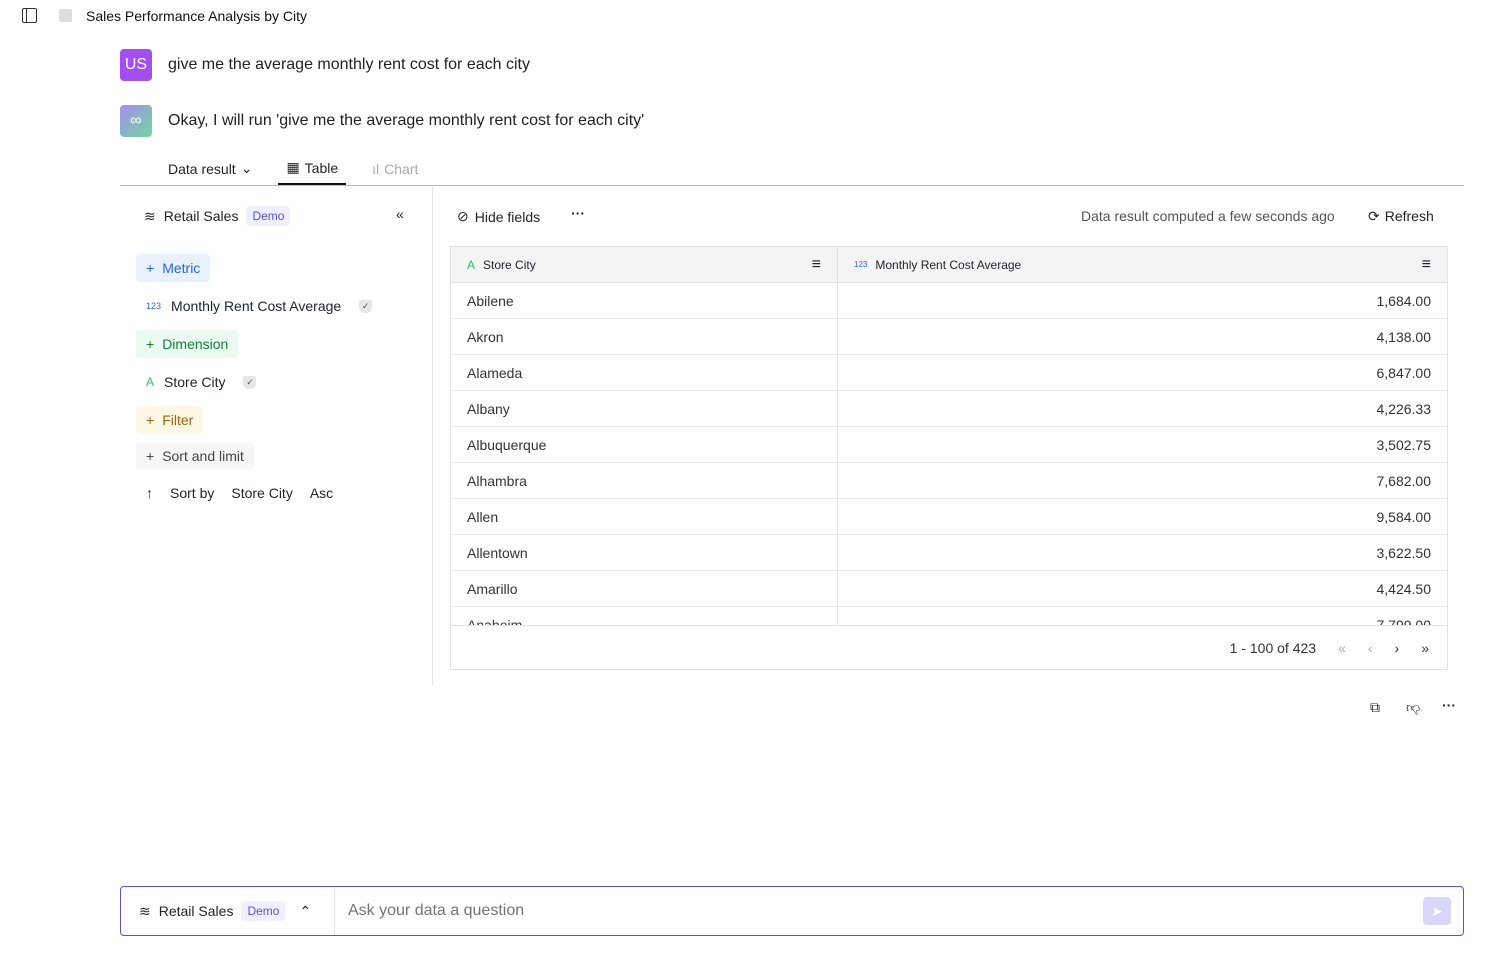 This screenshot has width=1497, height=957. I want to click on avatar: US, so click(136, 65).